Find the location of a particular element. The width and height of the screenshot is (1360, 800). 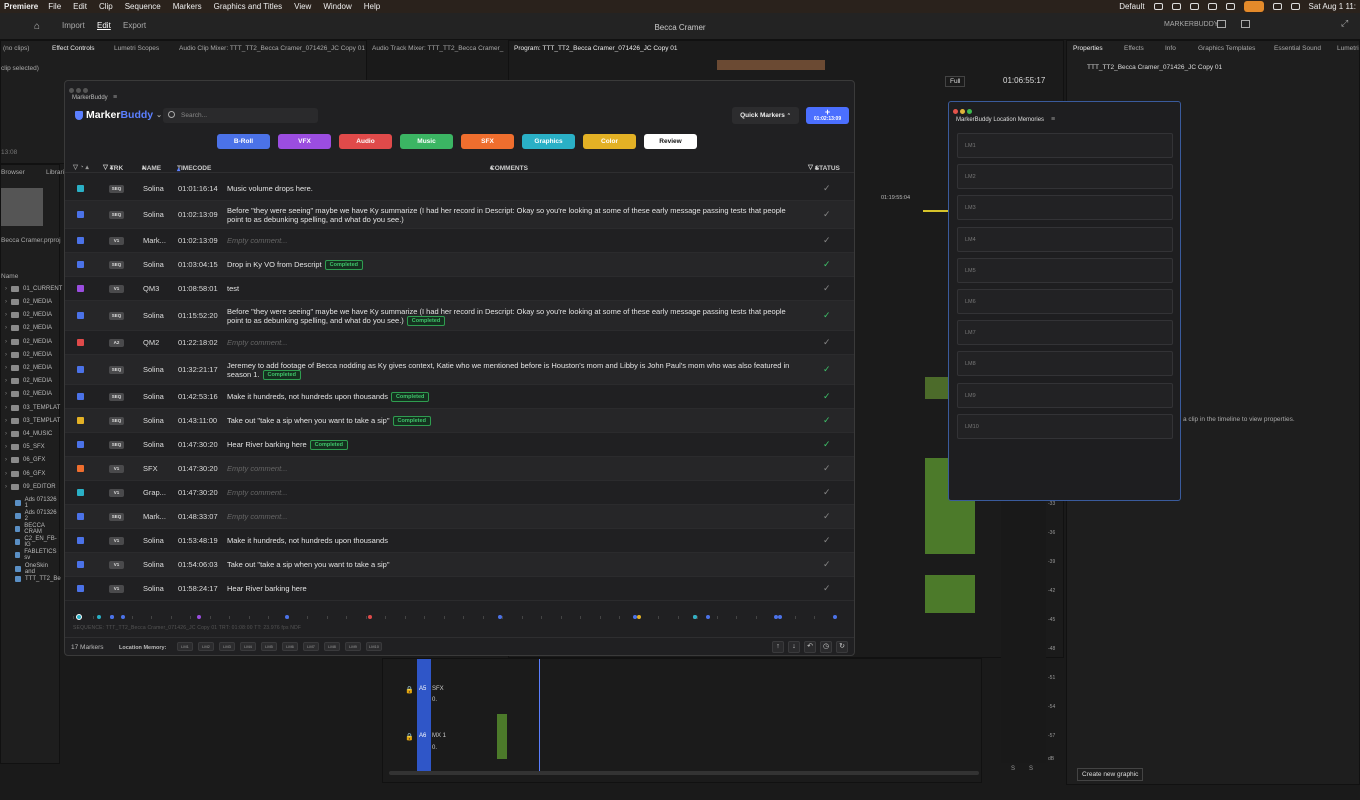

minimize-icon is located at coordinates (962, 111).